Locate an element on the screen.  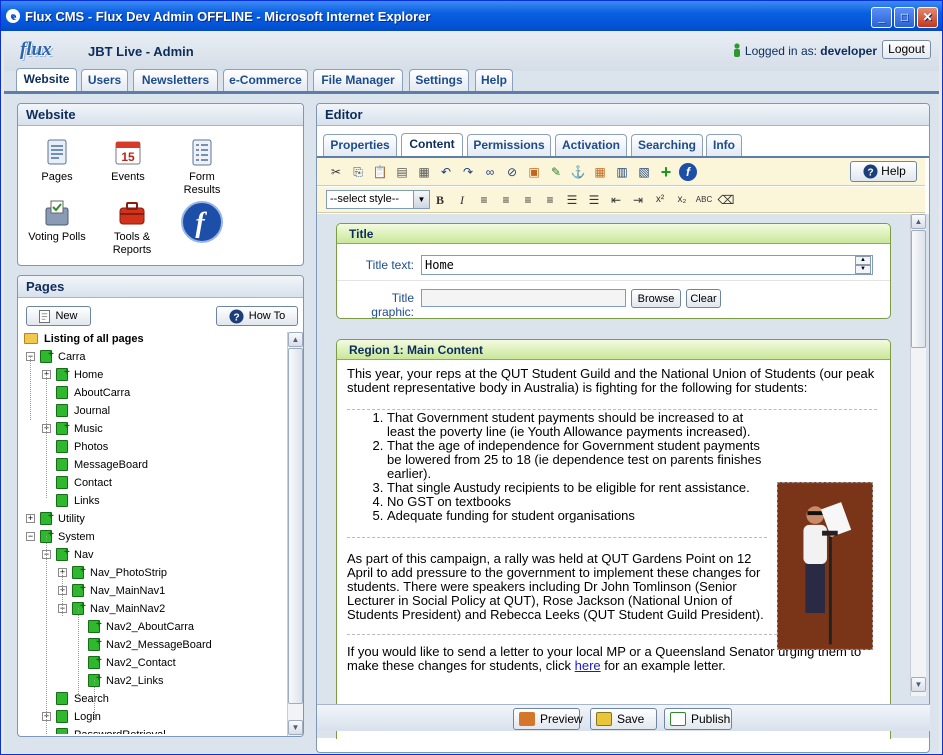
example-letter-link: here is located at coordinates (588, 665).